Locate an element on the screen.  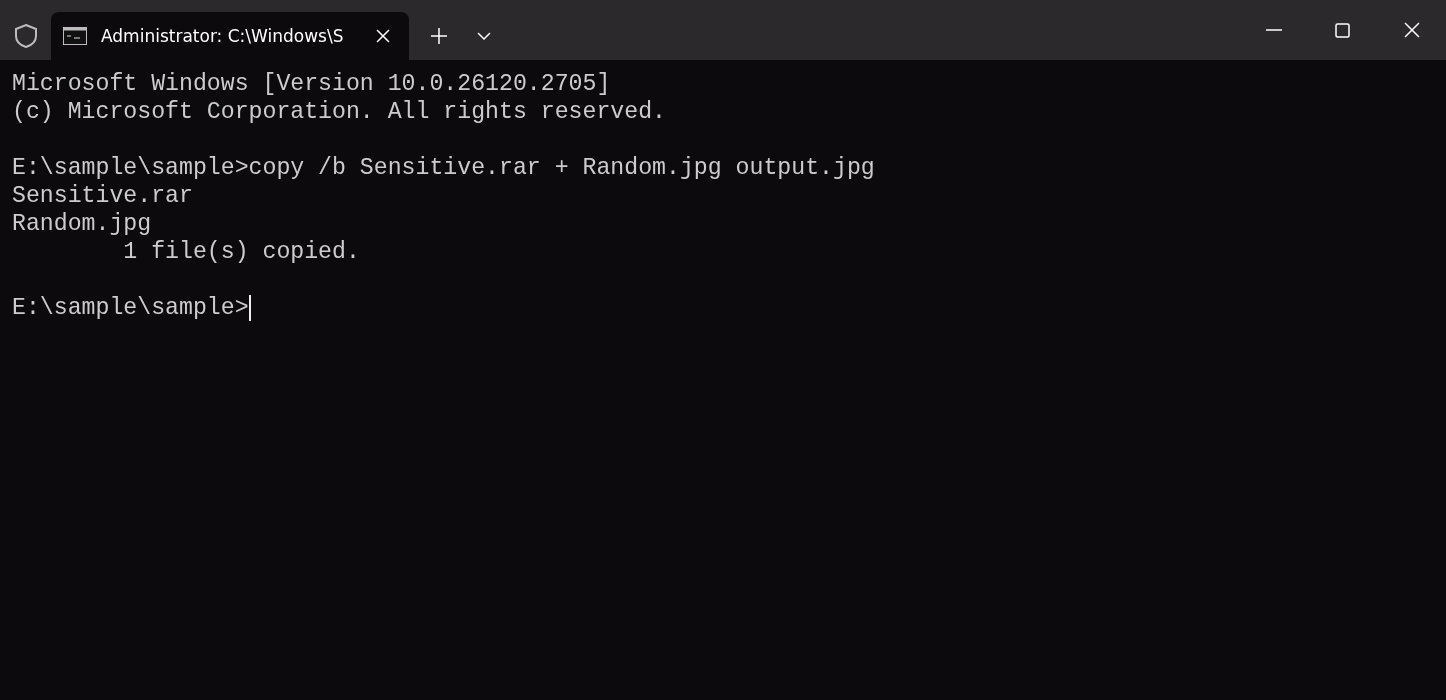
minimize-icon is located at coordinates (1273, 30).